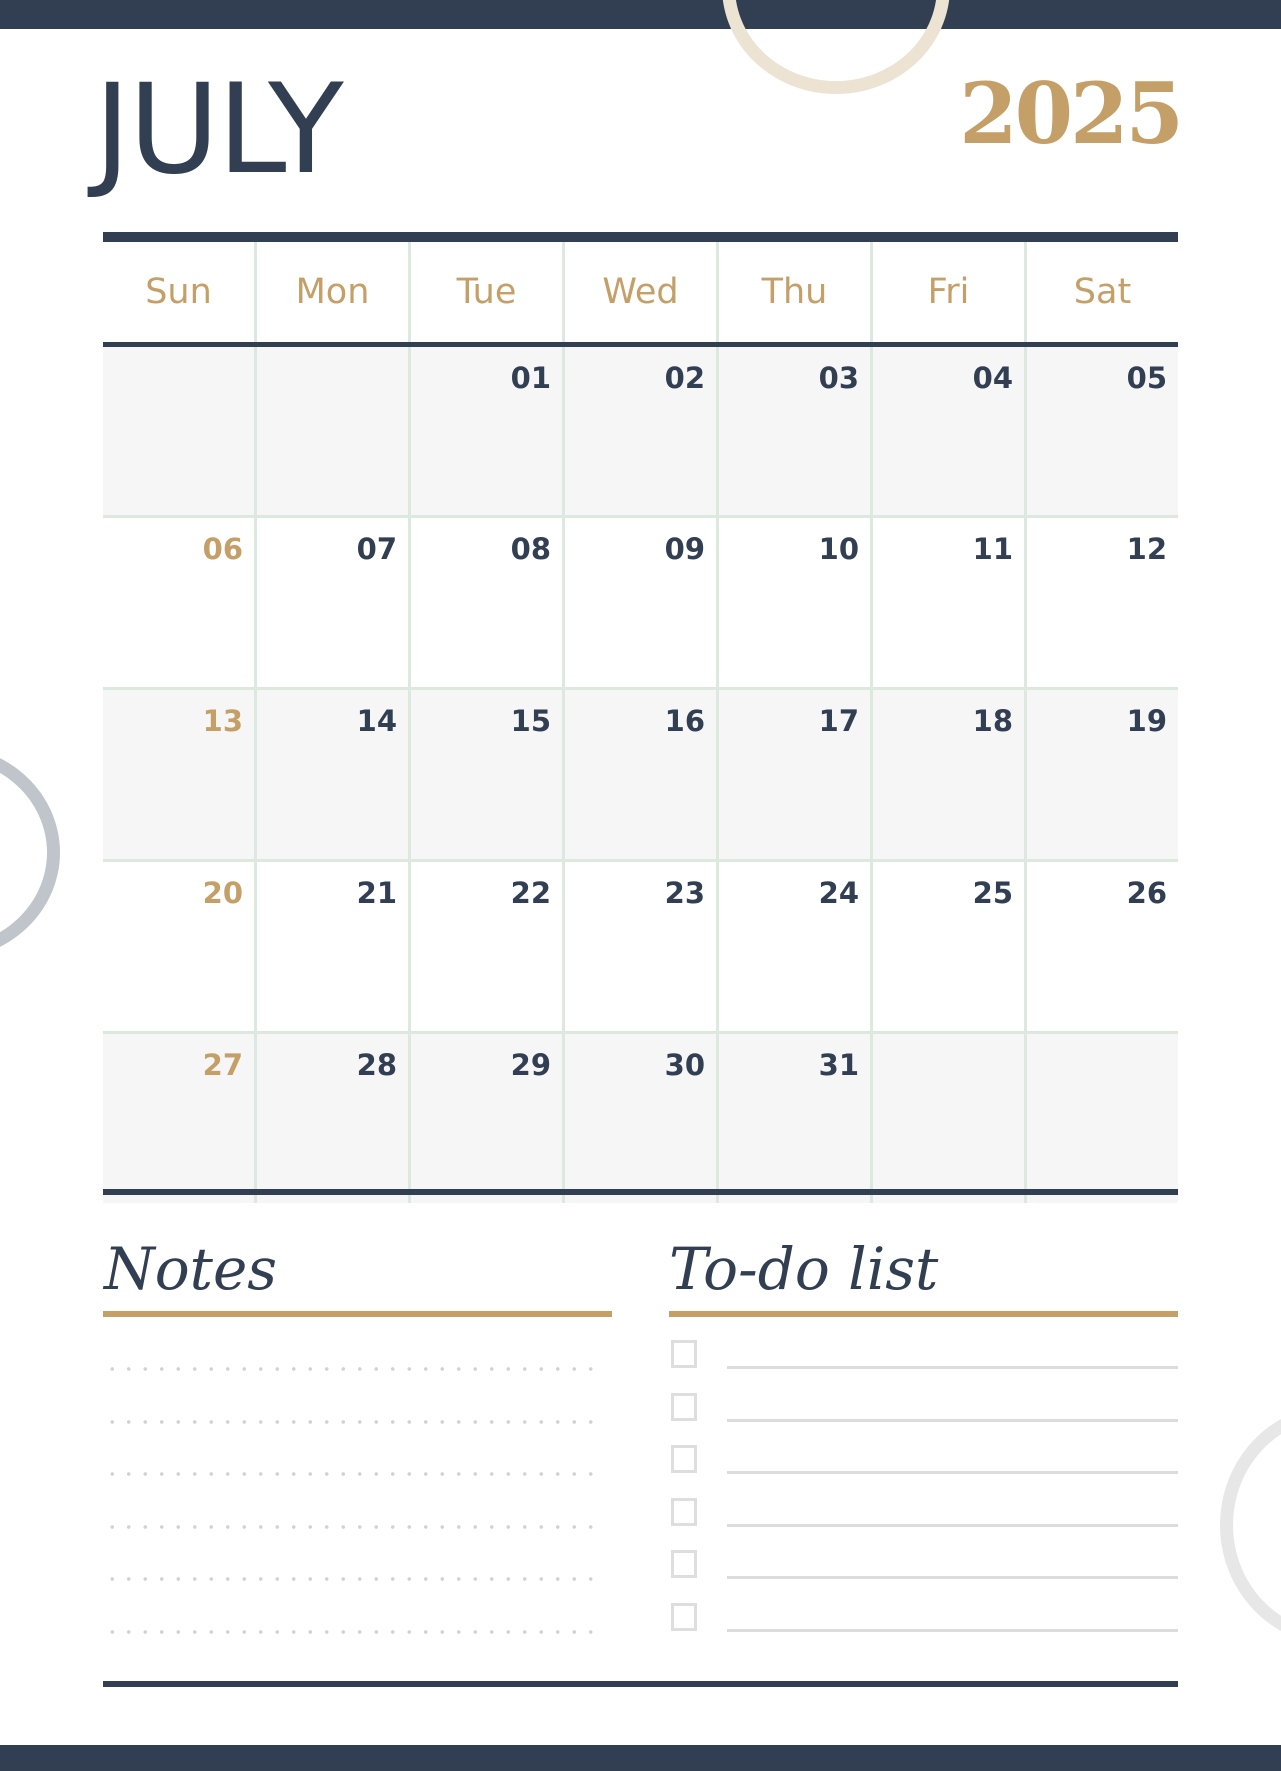 This screenshot has width=1281, height=1771. I want to click on day-cell: 19, so click(1101, 774).